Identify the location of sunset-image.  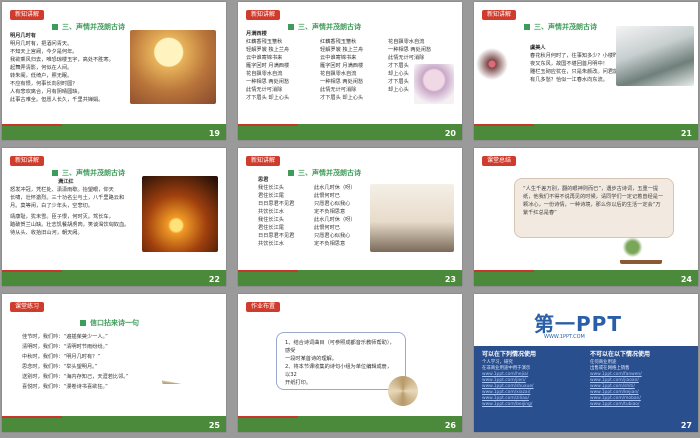
(180, 214).